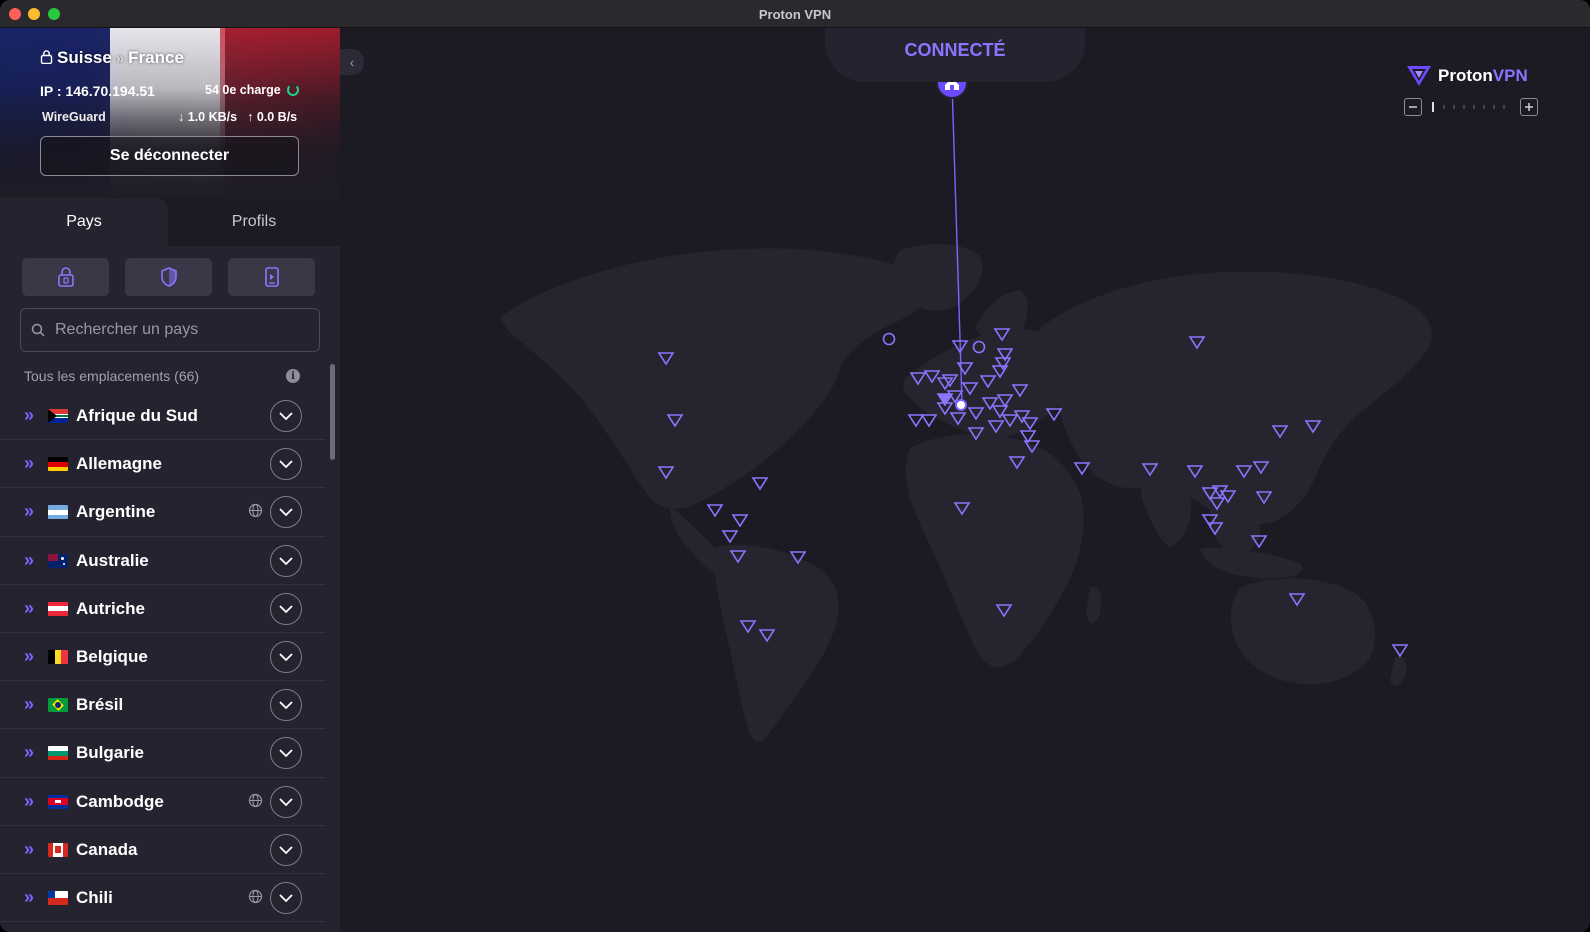 This screenshot has width=1590, height=932. Describe the element at coordinates (955, 50) in the screenshot. I see `connection-status: CONNECTÉ` at that location.